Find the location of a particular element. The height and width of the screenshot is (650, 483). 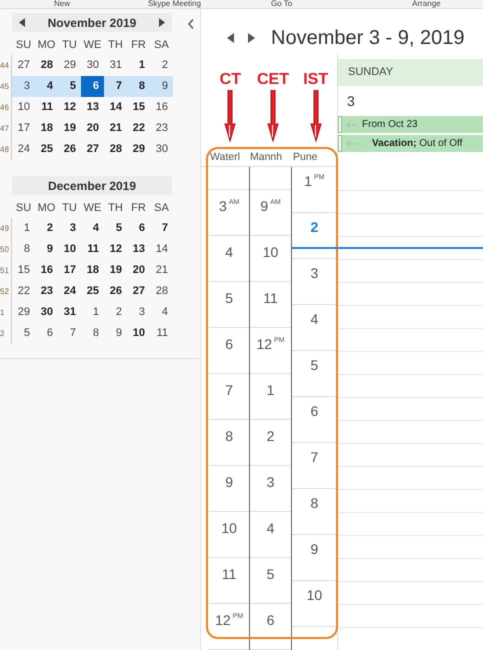

week-row: 22 23 24 25 26 27 28 is located at coordinates (92, 291).